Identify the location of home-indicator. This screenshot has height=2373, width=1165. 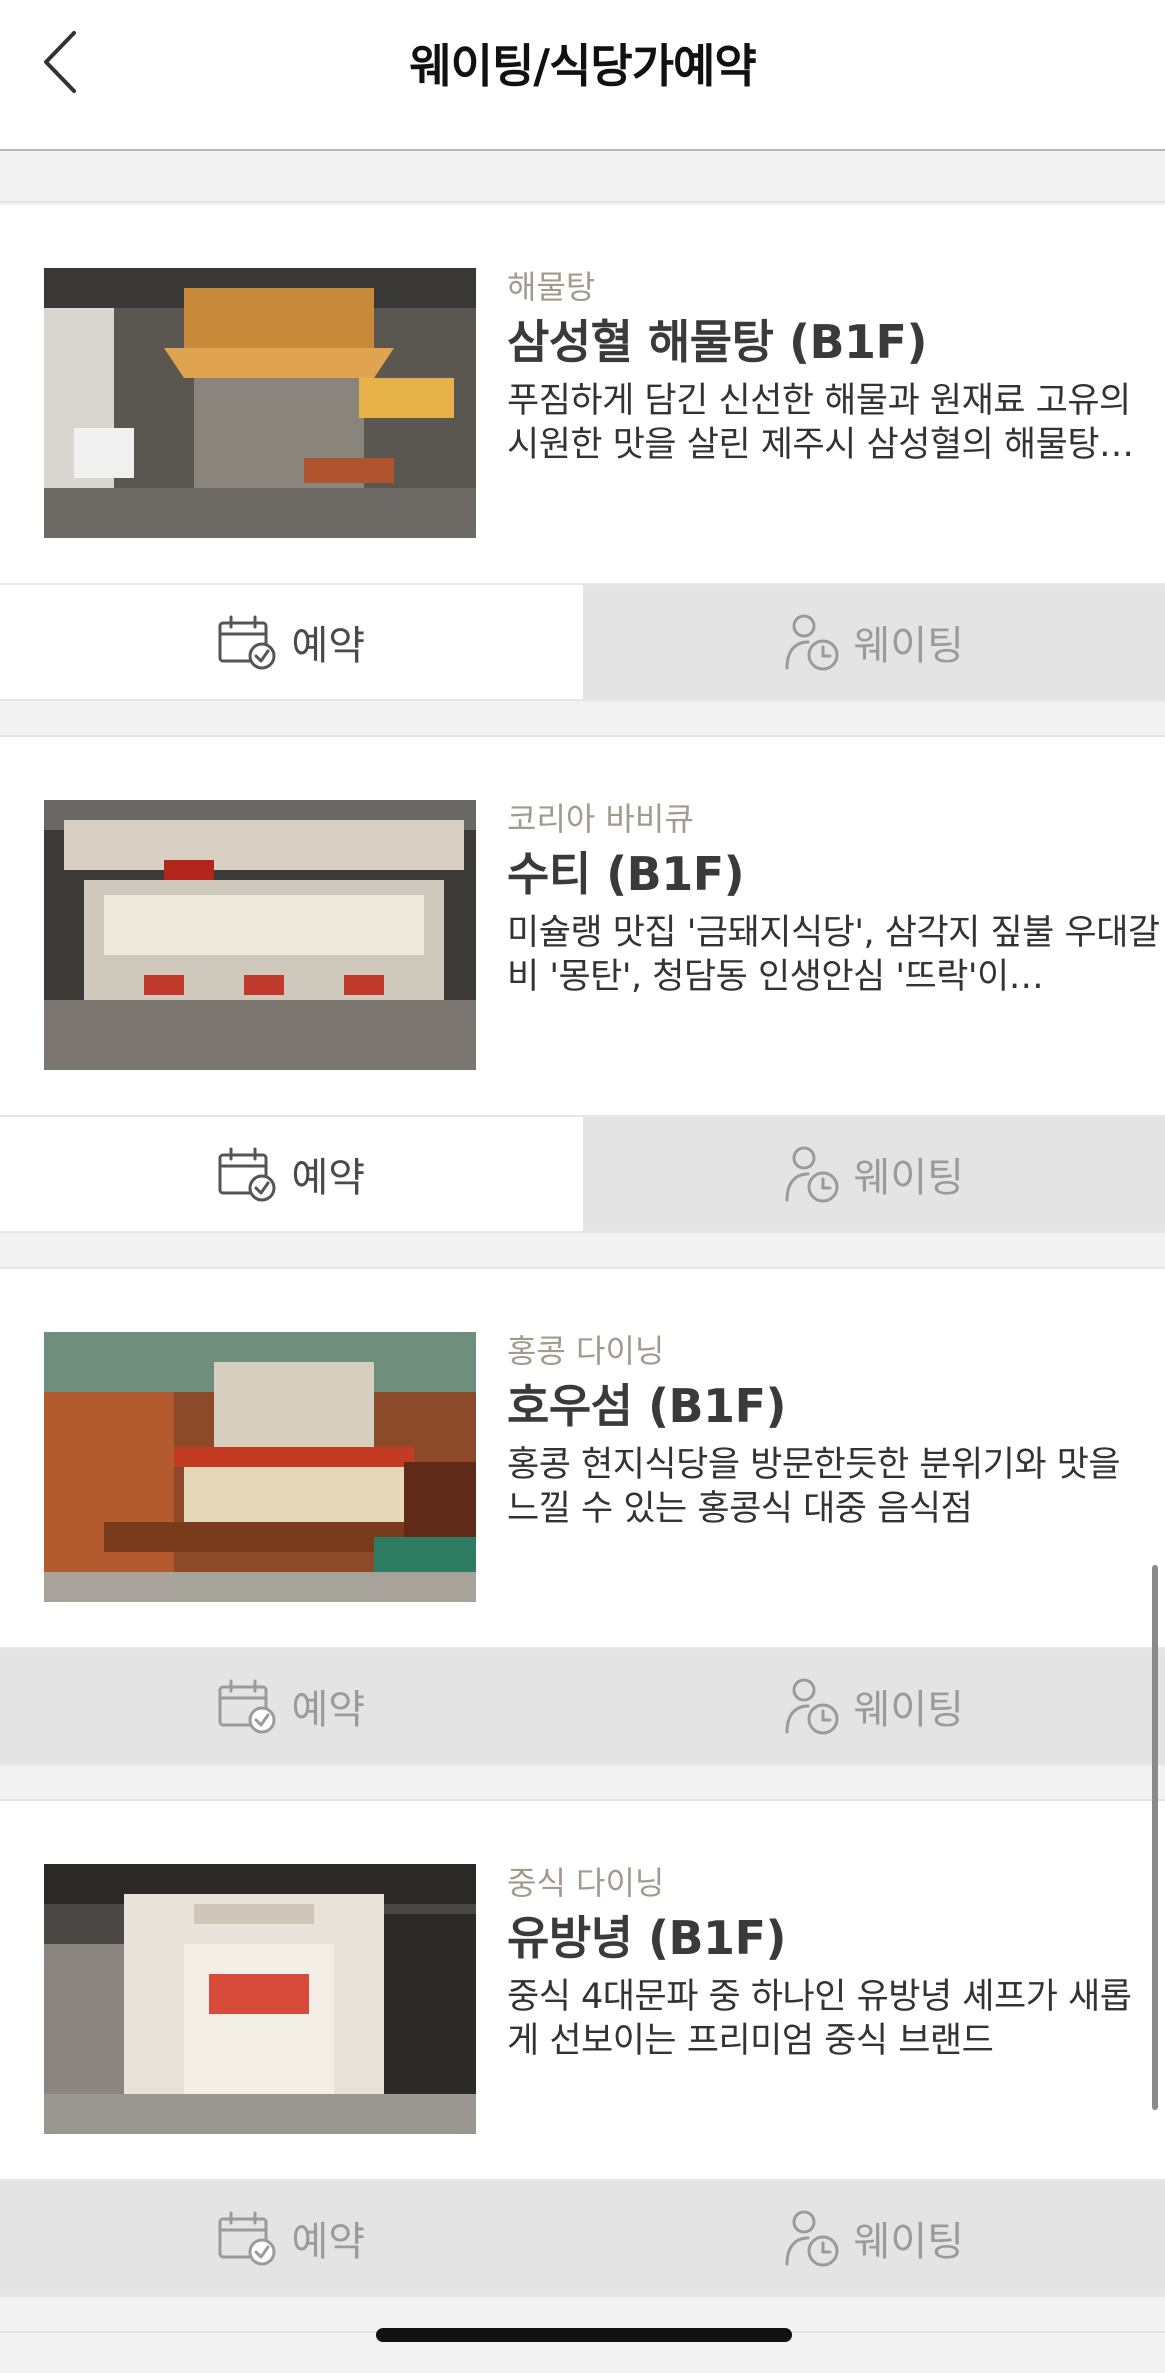
(584, 2335).